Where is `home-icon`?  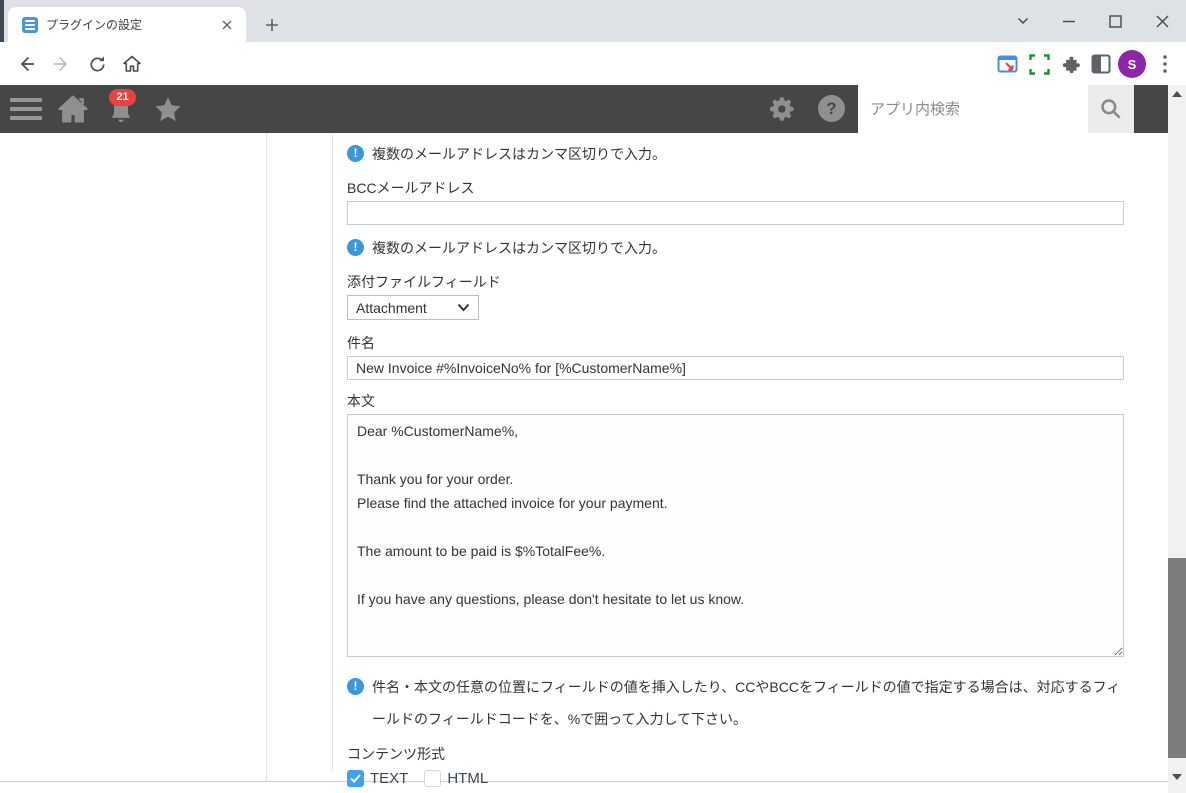
home-icon is located at coordinates (132, 64).